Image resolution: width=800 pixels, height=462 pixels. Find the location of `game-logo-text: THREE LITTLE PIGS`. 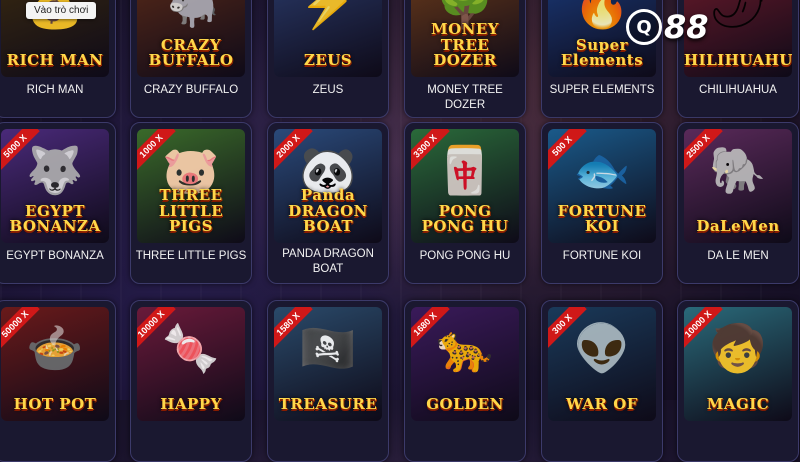

game-logo-text: THREE LITTLE PIGS is located at coordinates (191, 210).